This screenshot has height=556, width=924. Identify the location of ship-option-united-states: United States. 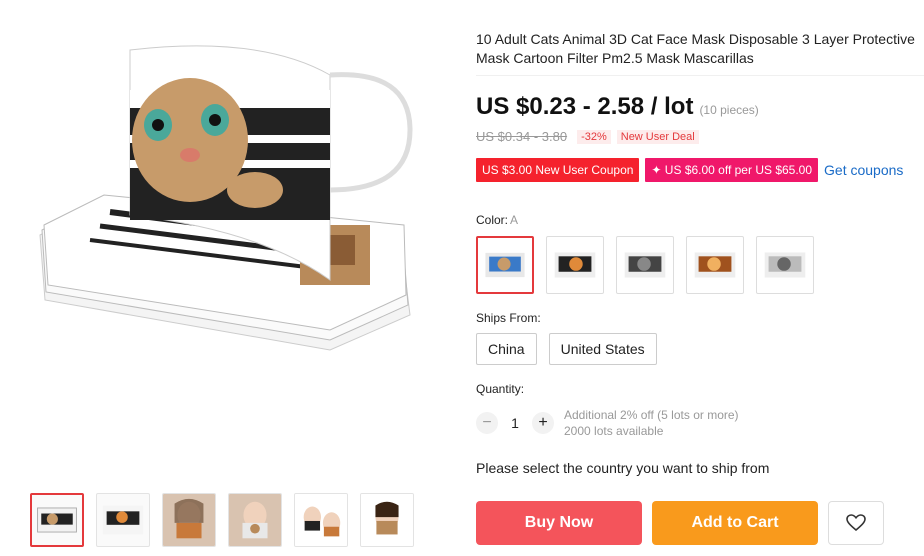
(602, 349).